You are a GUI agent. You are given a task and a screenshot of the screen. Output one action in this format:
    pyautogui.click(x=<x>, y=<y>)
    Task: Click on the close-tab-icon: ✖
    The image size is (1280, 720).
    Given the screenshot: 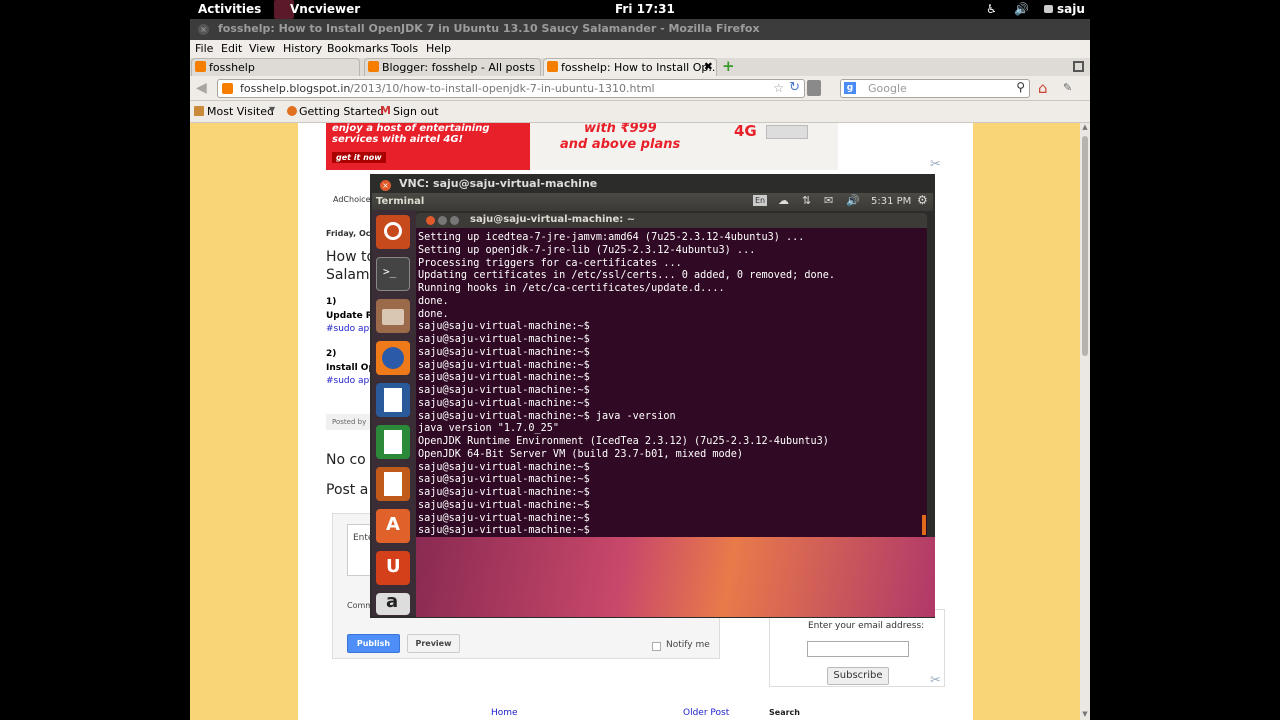 What is the action you would take?
    pyautogui.click(x=708, y=66)
    